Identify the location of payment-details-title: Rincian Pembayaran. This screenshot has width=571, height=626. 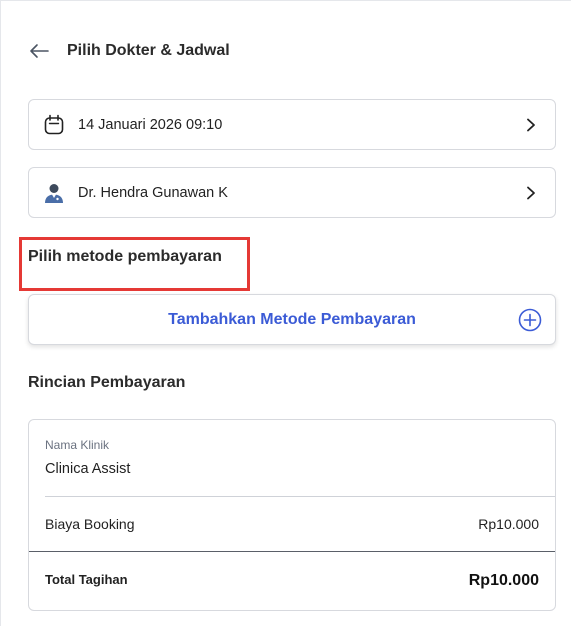
(107, 382).